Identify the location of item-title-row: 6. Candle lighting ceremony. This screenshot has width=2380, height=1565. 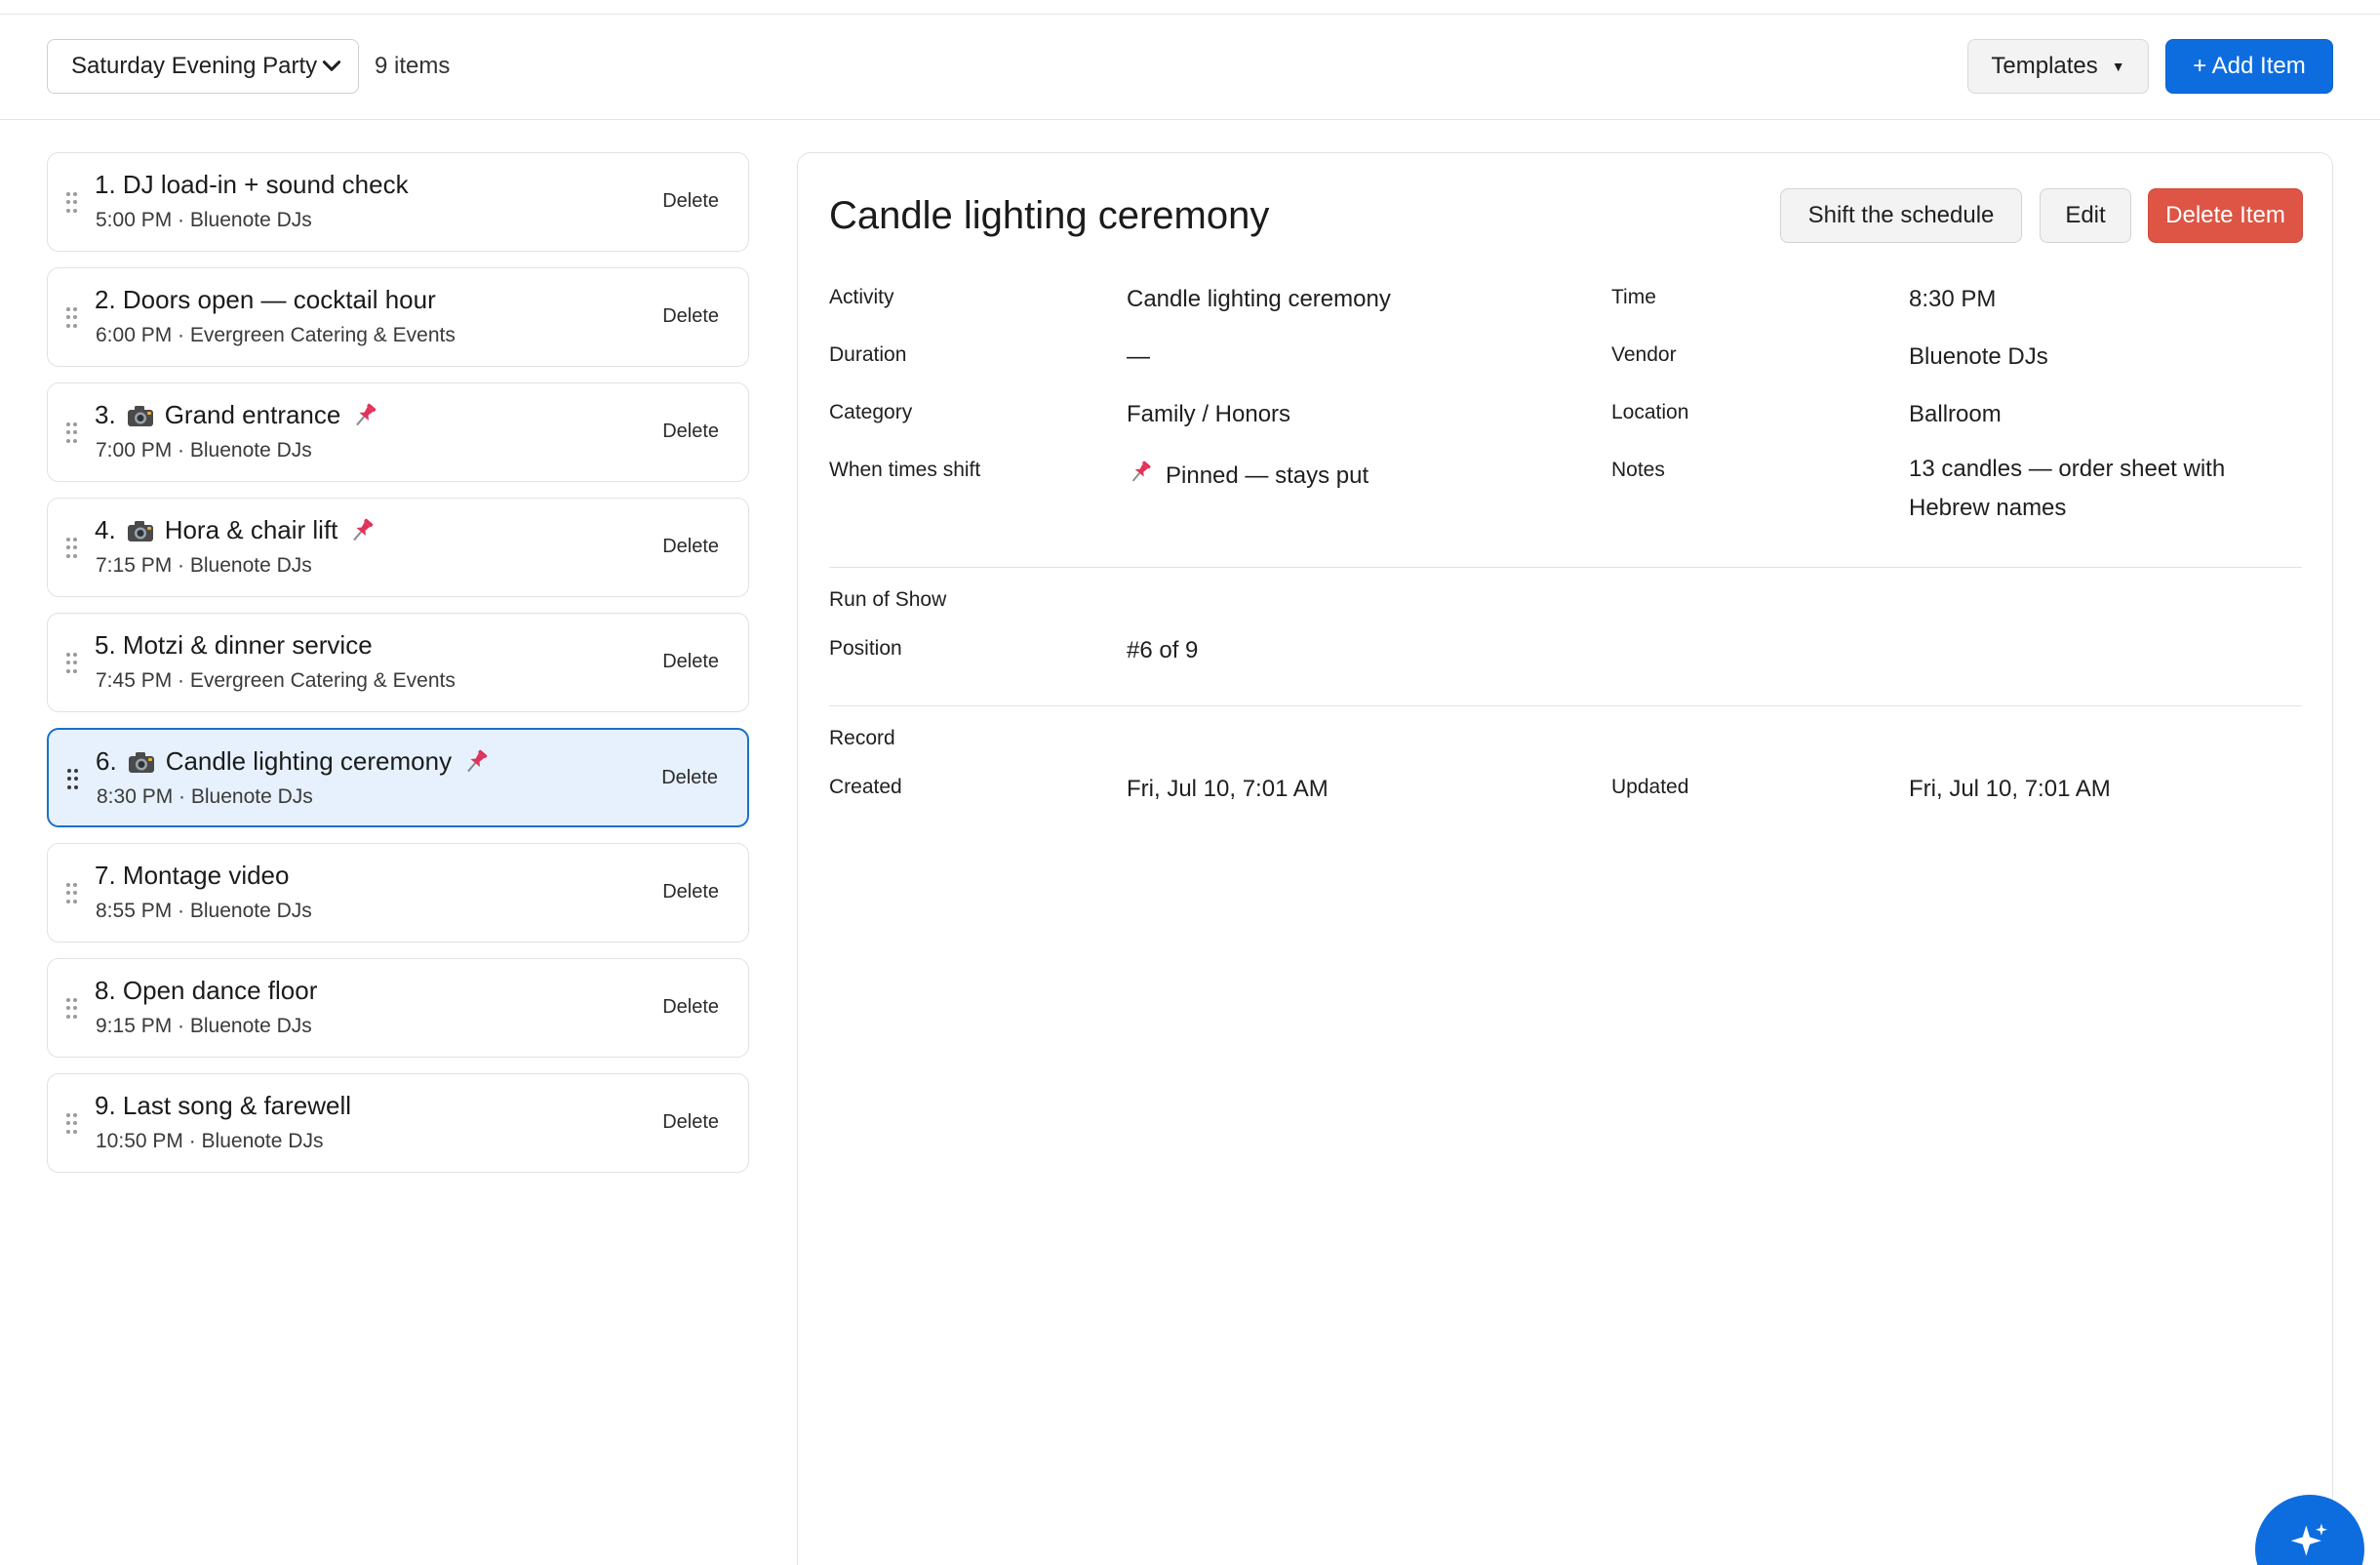
(293, 761).